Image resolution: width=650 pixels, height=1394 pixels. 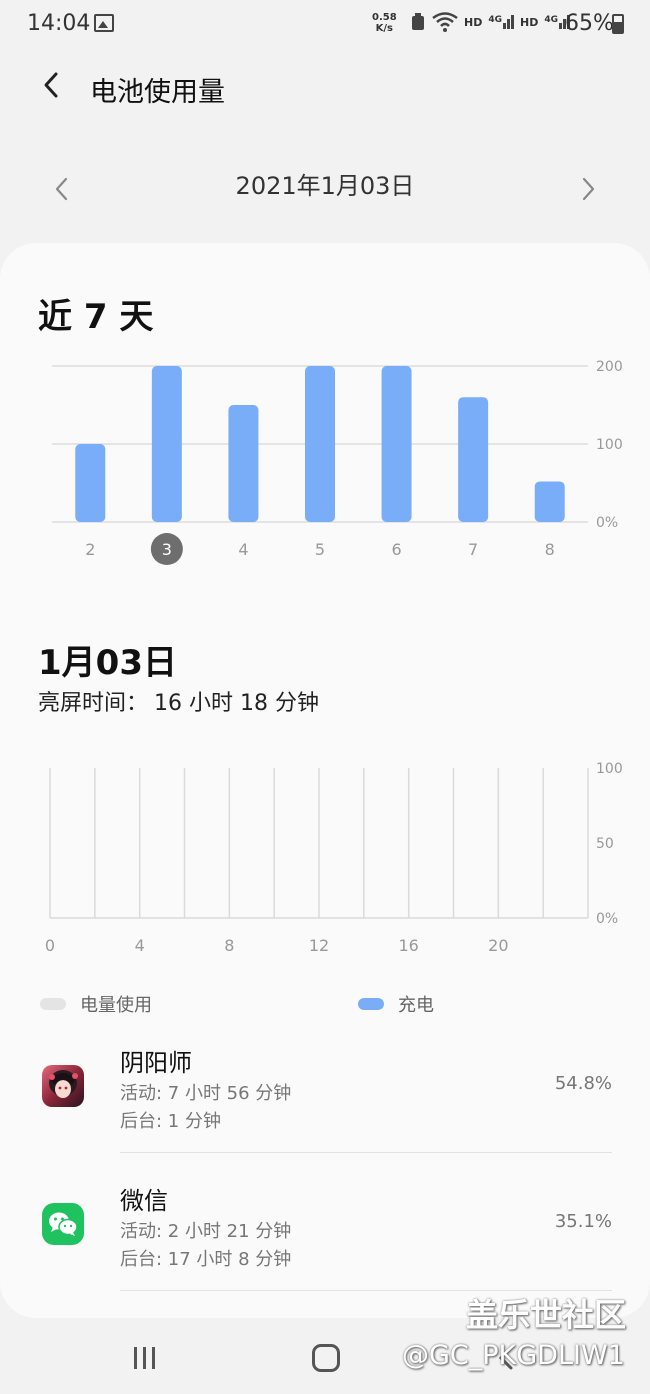 I want to click on charging-swatch, so click(x=371, y=1004).